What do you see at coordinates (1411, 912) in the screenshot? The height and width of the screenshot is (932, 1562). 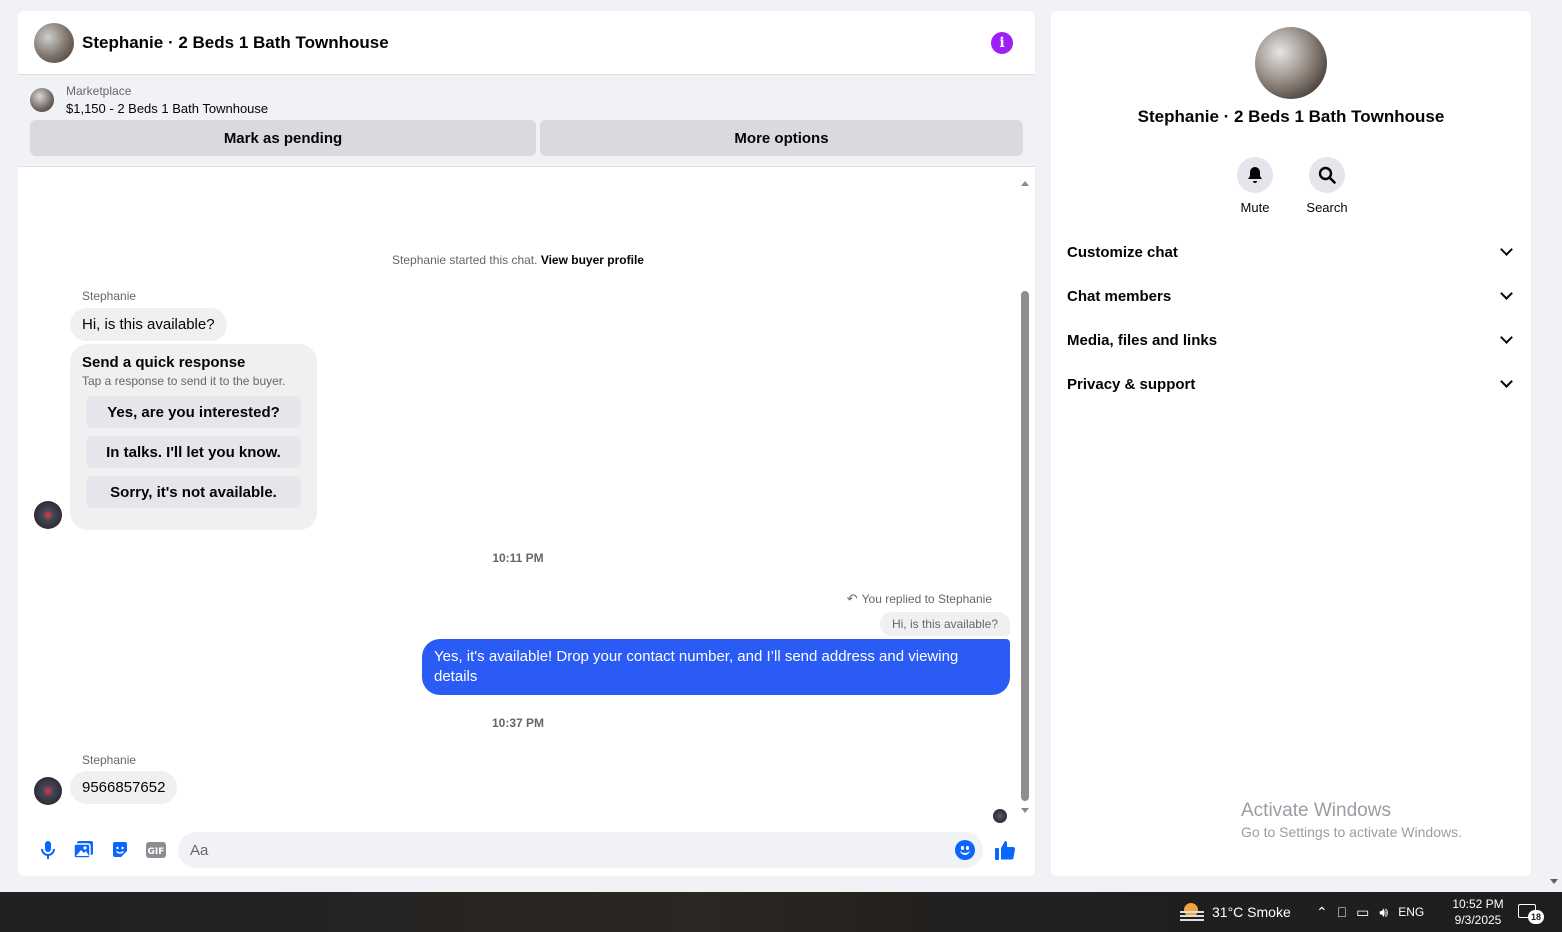 I see `language-indicator: ENG` at bounding box center [1411, 912].